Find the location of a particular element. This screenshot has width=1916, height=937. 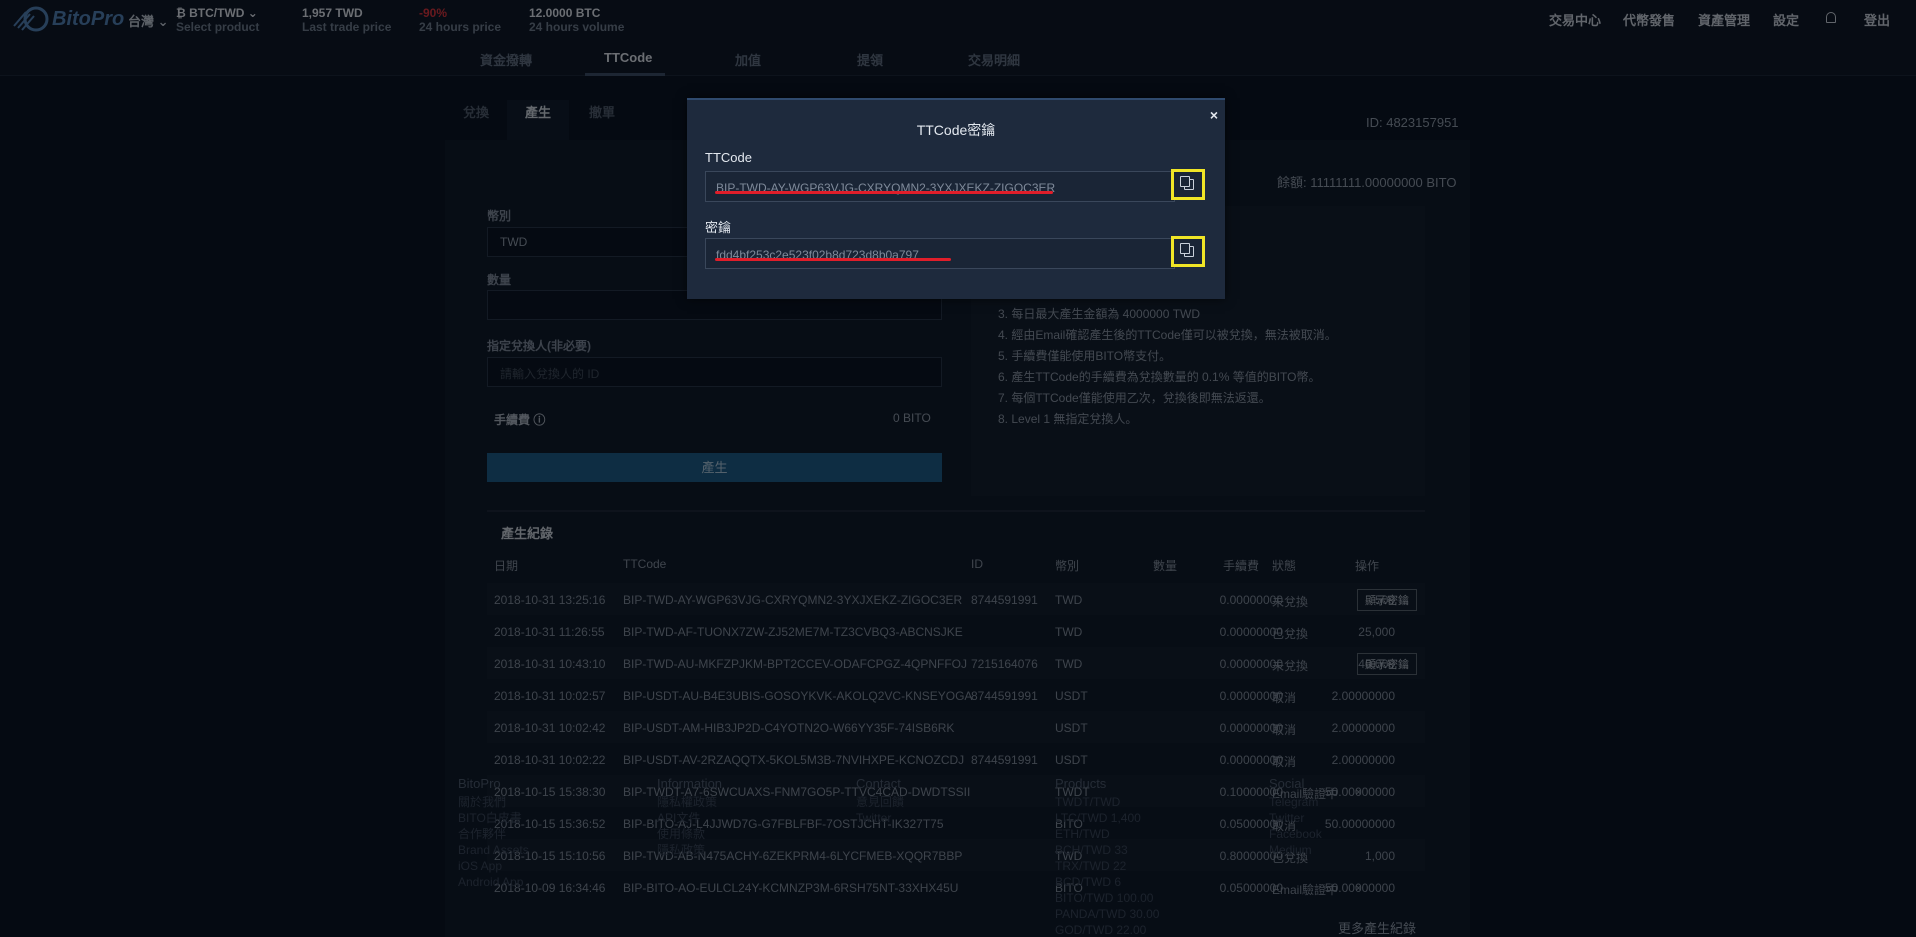

modal-title: TTCode密鑰 is located at coordinates (956, 130).